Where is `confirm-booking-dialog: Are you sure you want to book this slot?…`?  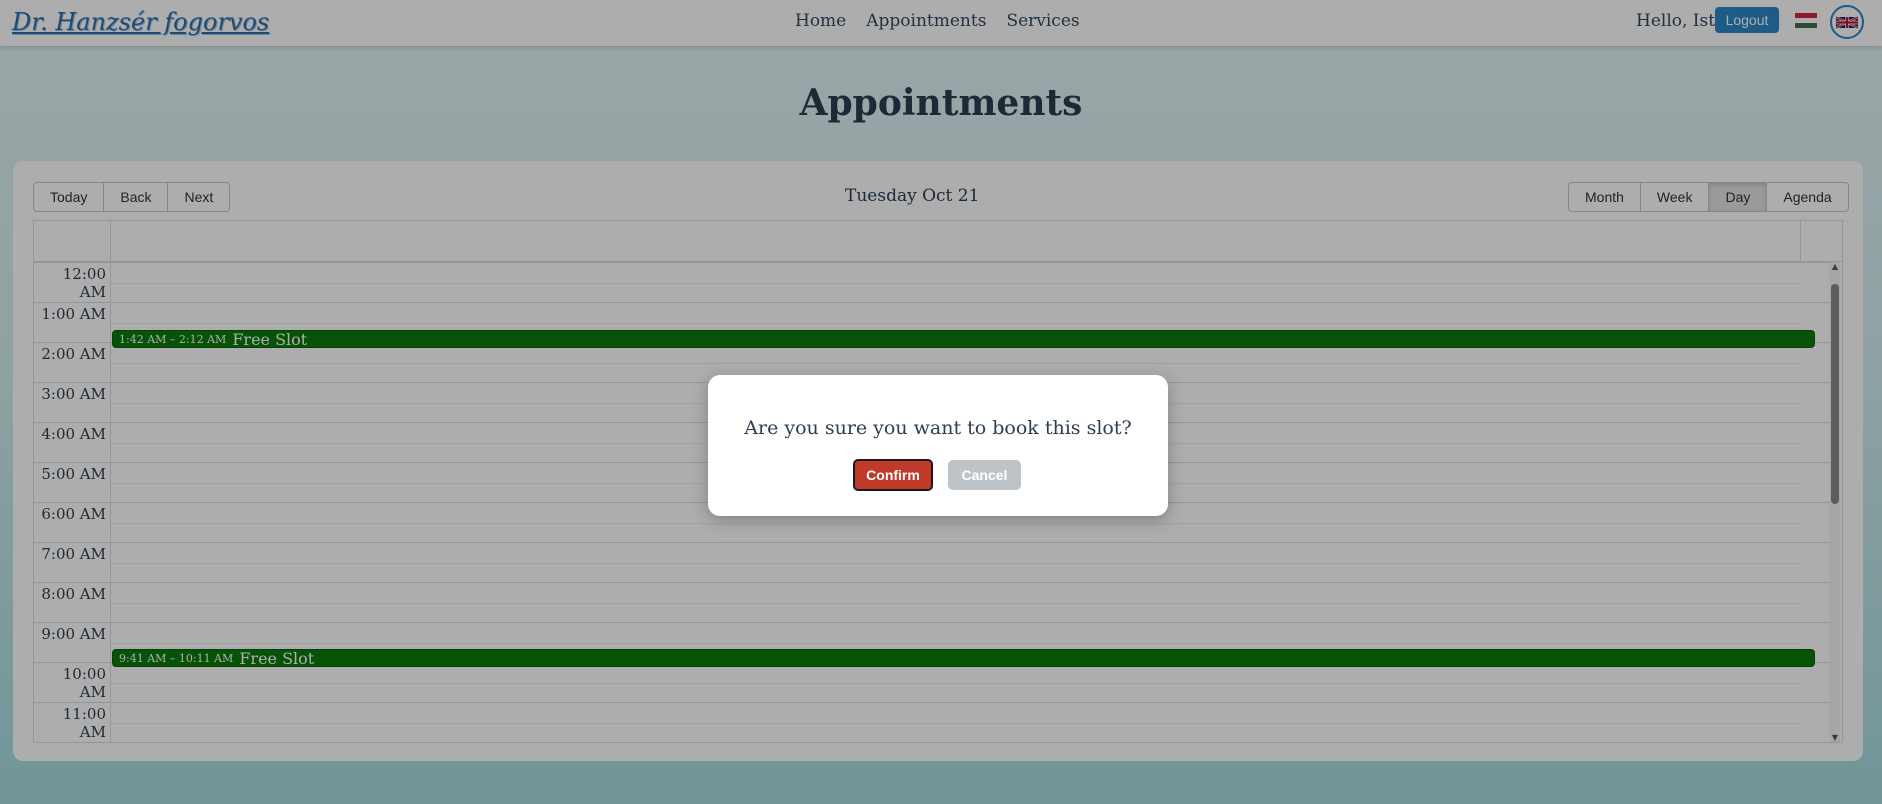
confirm-booking-dialog: Are you sure you want to book this slot?… is located at coordinates (938, 445).